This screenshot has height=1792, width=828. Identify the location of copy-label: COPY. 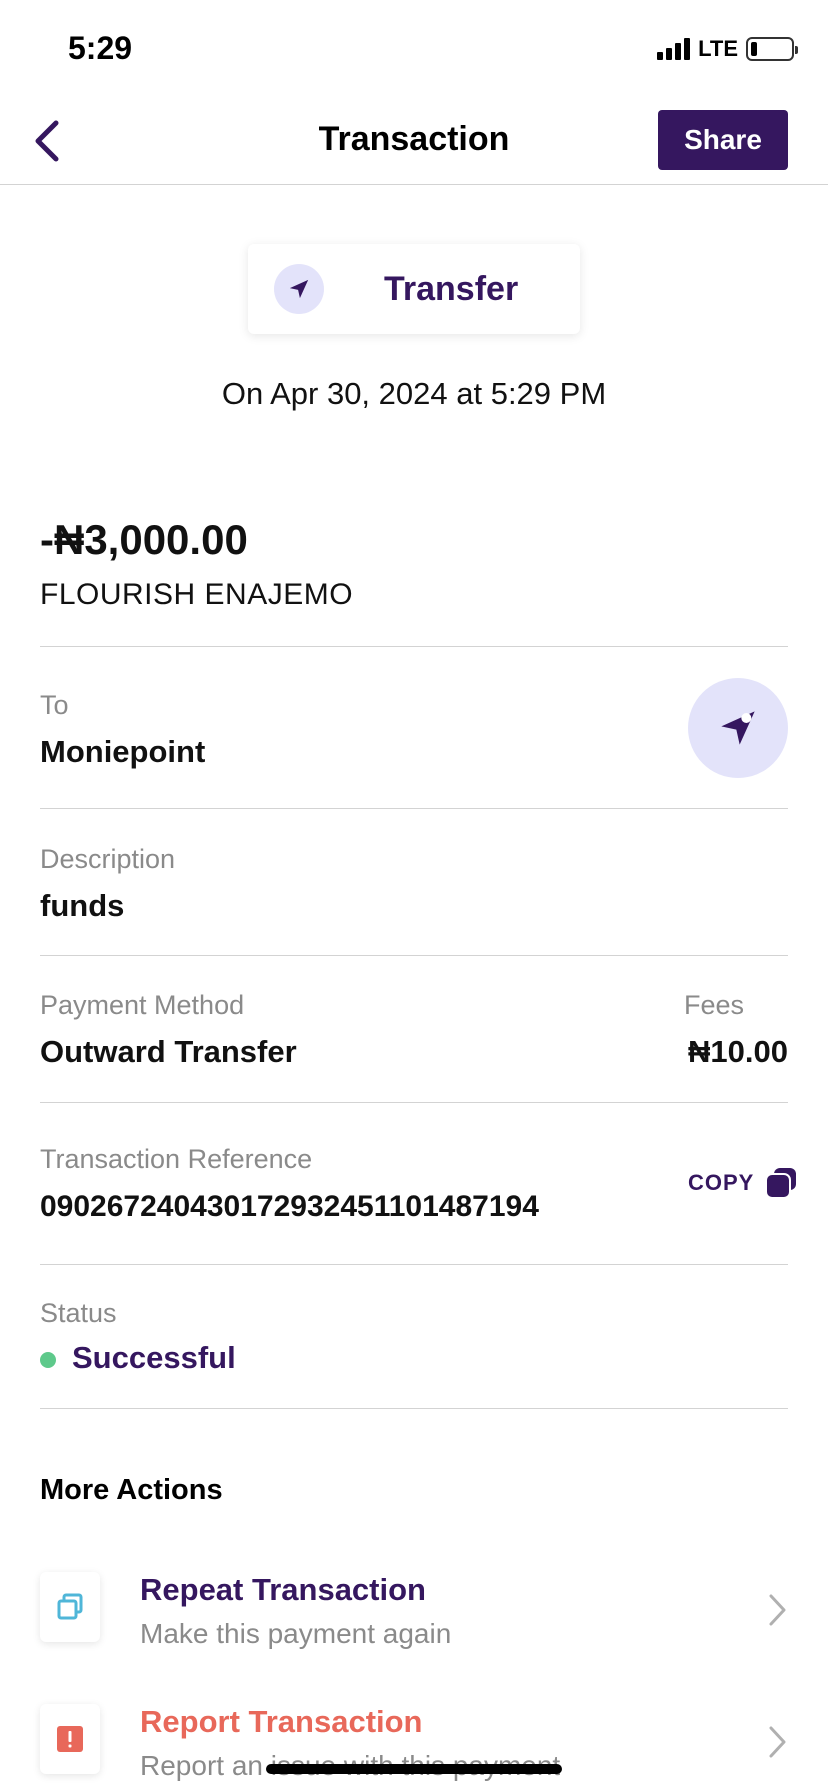
(721, 1182).